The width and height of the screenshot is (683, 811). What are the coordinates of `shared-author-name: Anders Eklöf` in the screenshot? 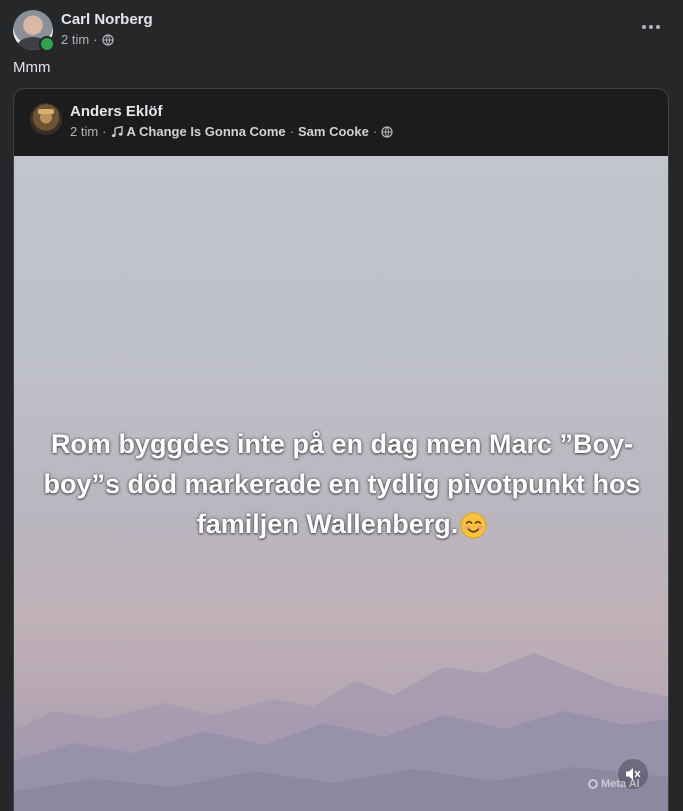 It's located at (116, 111).